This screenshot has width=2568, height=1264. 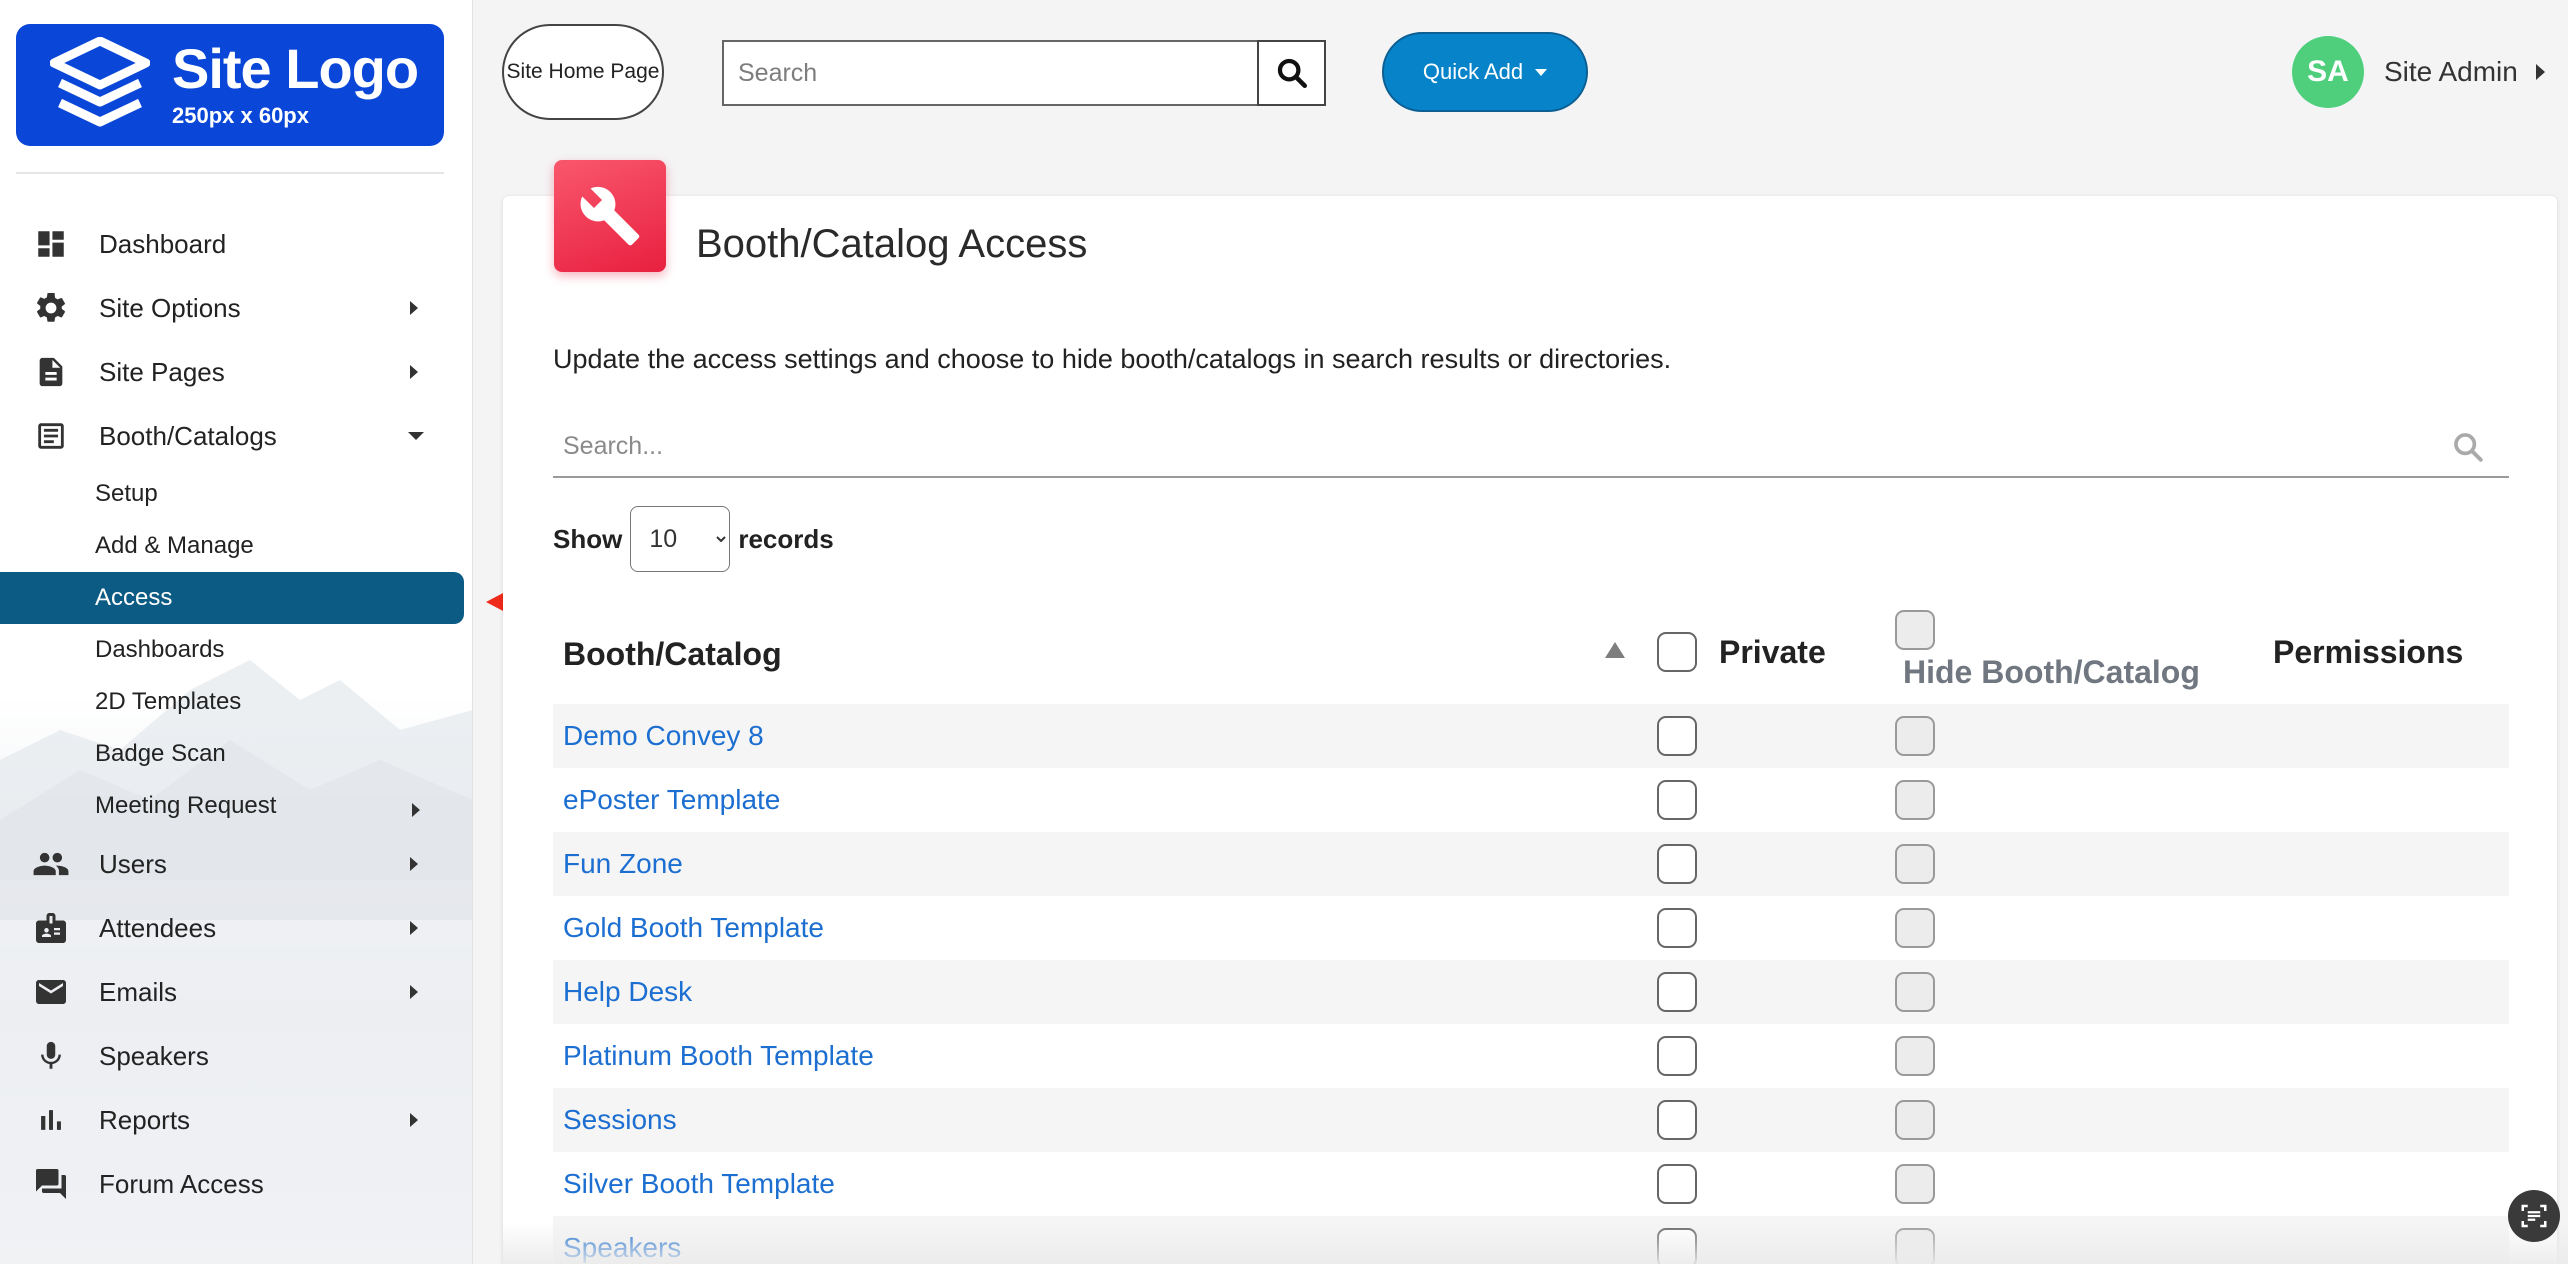 I want to click on sidebar-subitem-dashboards: Dashboards, so click(x=236, y=650).